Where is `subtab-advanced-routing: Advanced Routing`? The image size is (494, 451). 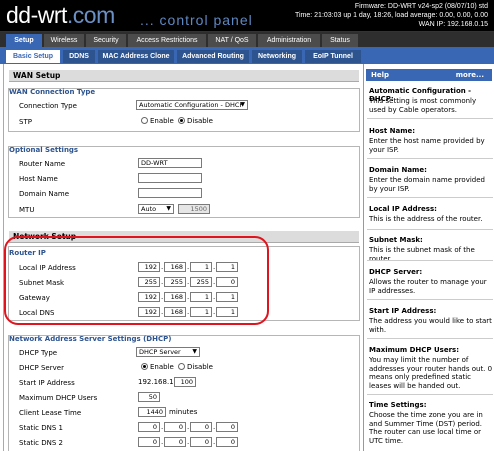
subtab-advanced-routing: Advanced Routing is located at coordinates (213, 56).